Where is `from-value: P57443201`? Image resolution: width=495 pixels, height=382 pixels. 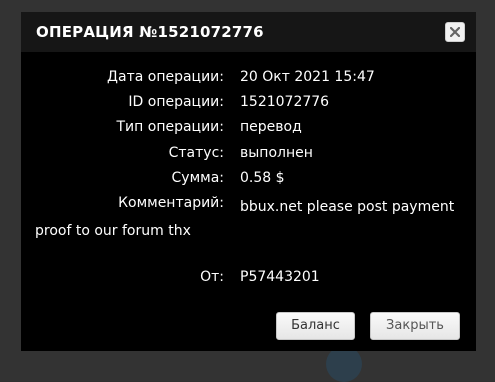 from-value: P57443201 is located at coordinates (280, 277).